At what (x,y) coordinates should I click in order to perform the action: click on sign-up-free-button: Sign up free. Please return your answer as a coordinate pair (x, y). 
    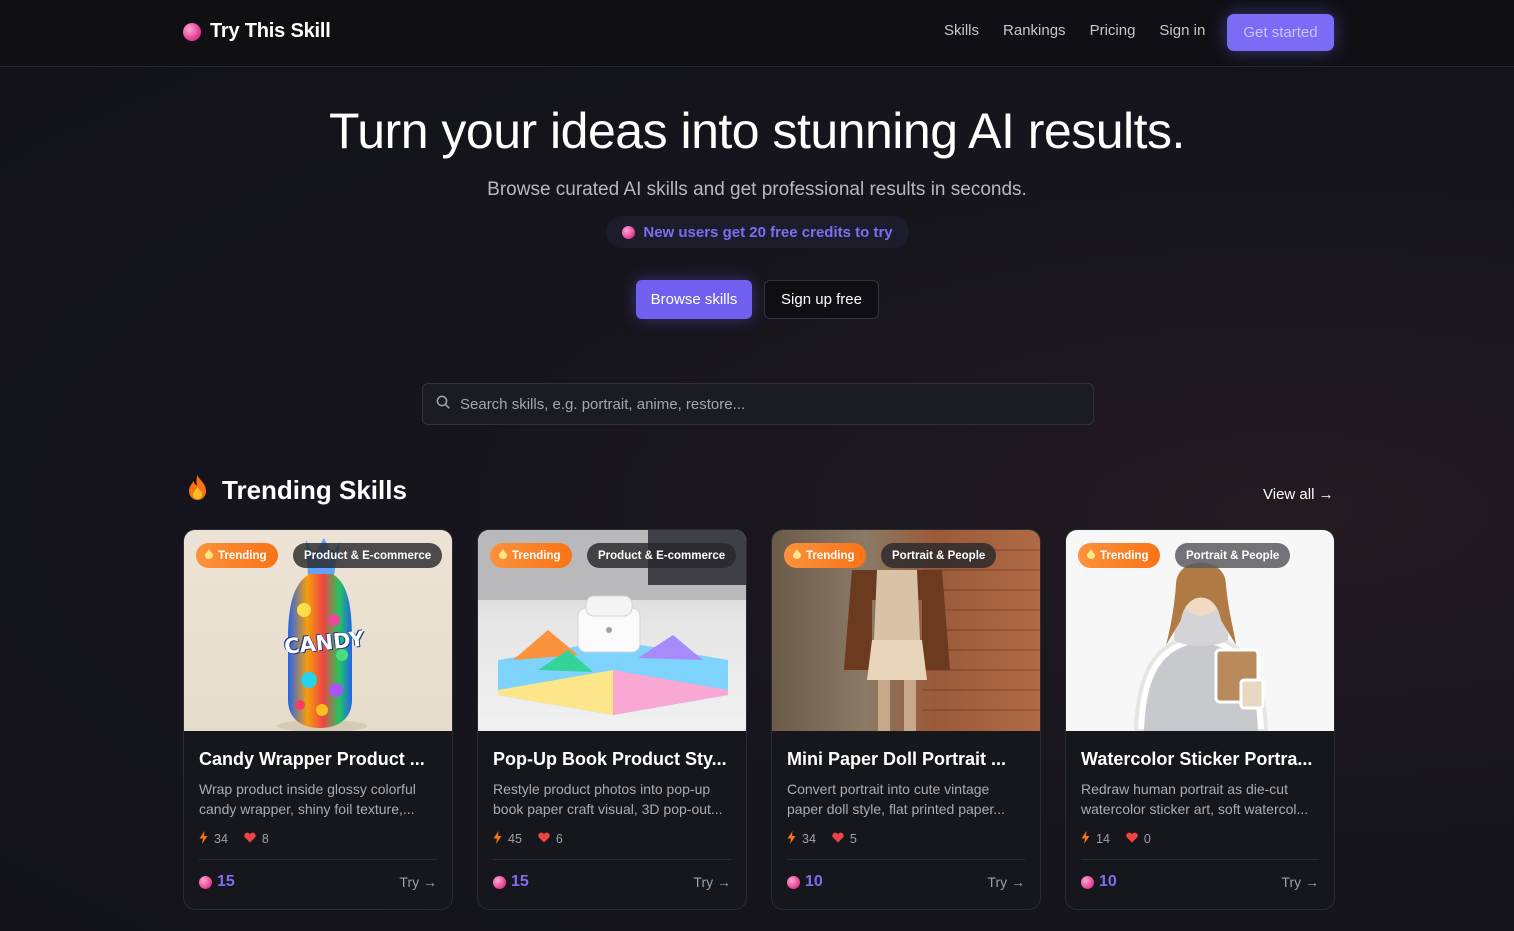
    Looking at the image, I should click on (821, 299).